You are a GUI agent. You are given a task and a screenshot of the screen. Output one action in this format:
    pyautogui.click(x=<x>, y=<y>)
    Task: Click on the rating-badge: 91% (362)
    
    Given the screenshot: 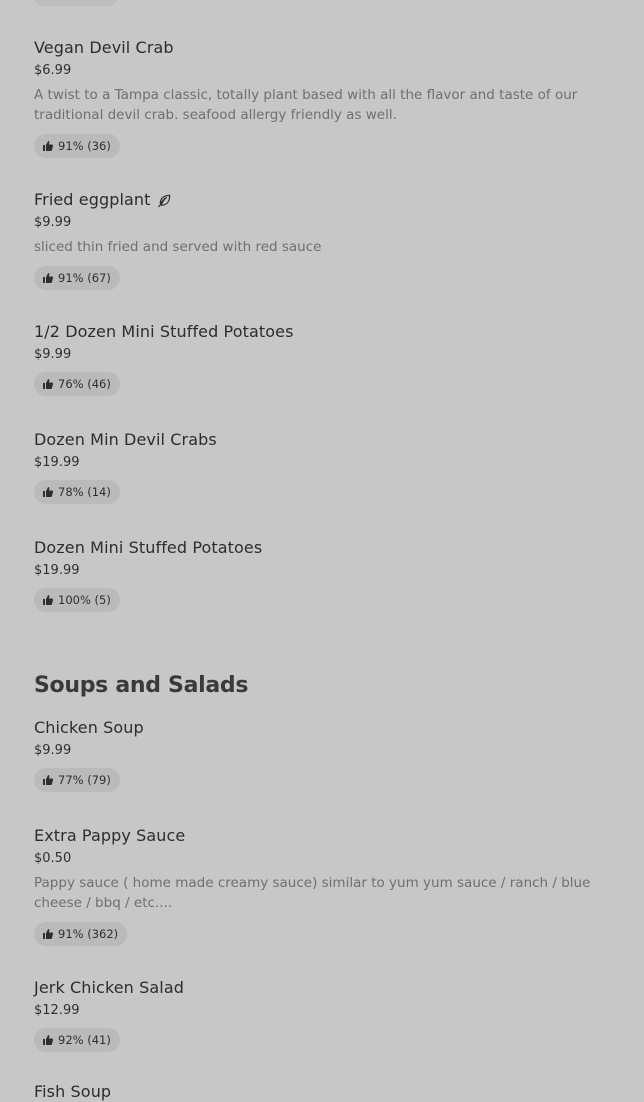 What is the action you would take?
    pyautogui.click(x=81, y=934)
    